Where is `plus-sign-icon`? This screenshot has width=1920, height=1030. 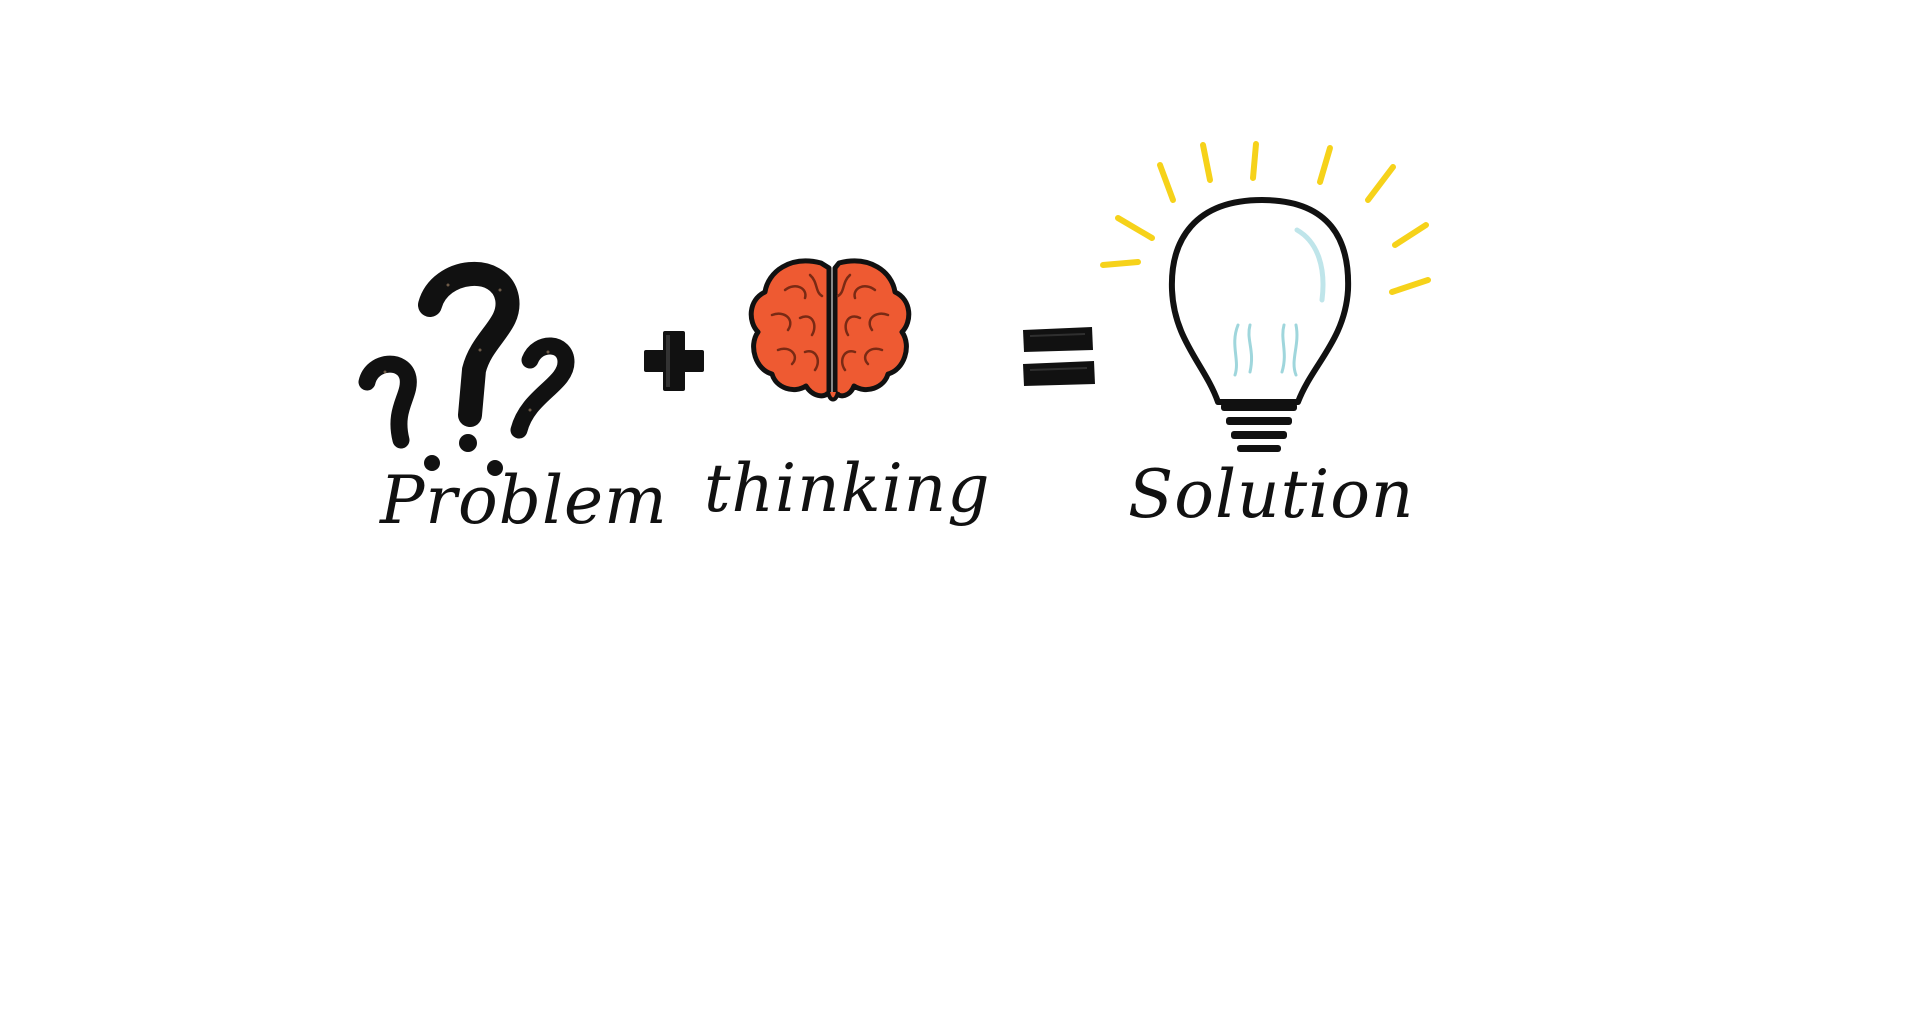 plus-sign-icon is located at coordinates (674, 361).